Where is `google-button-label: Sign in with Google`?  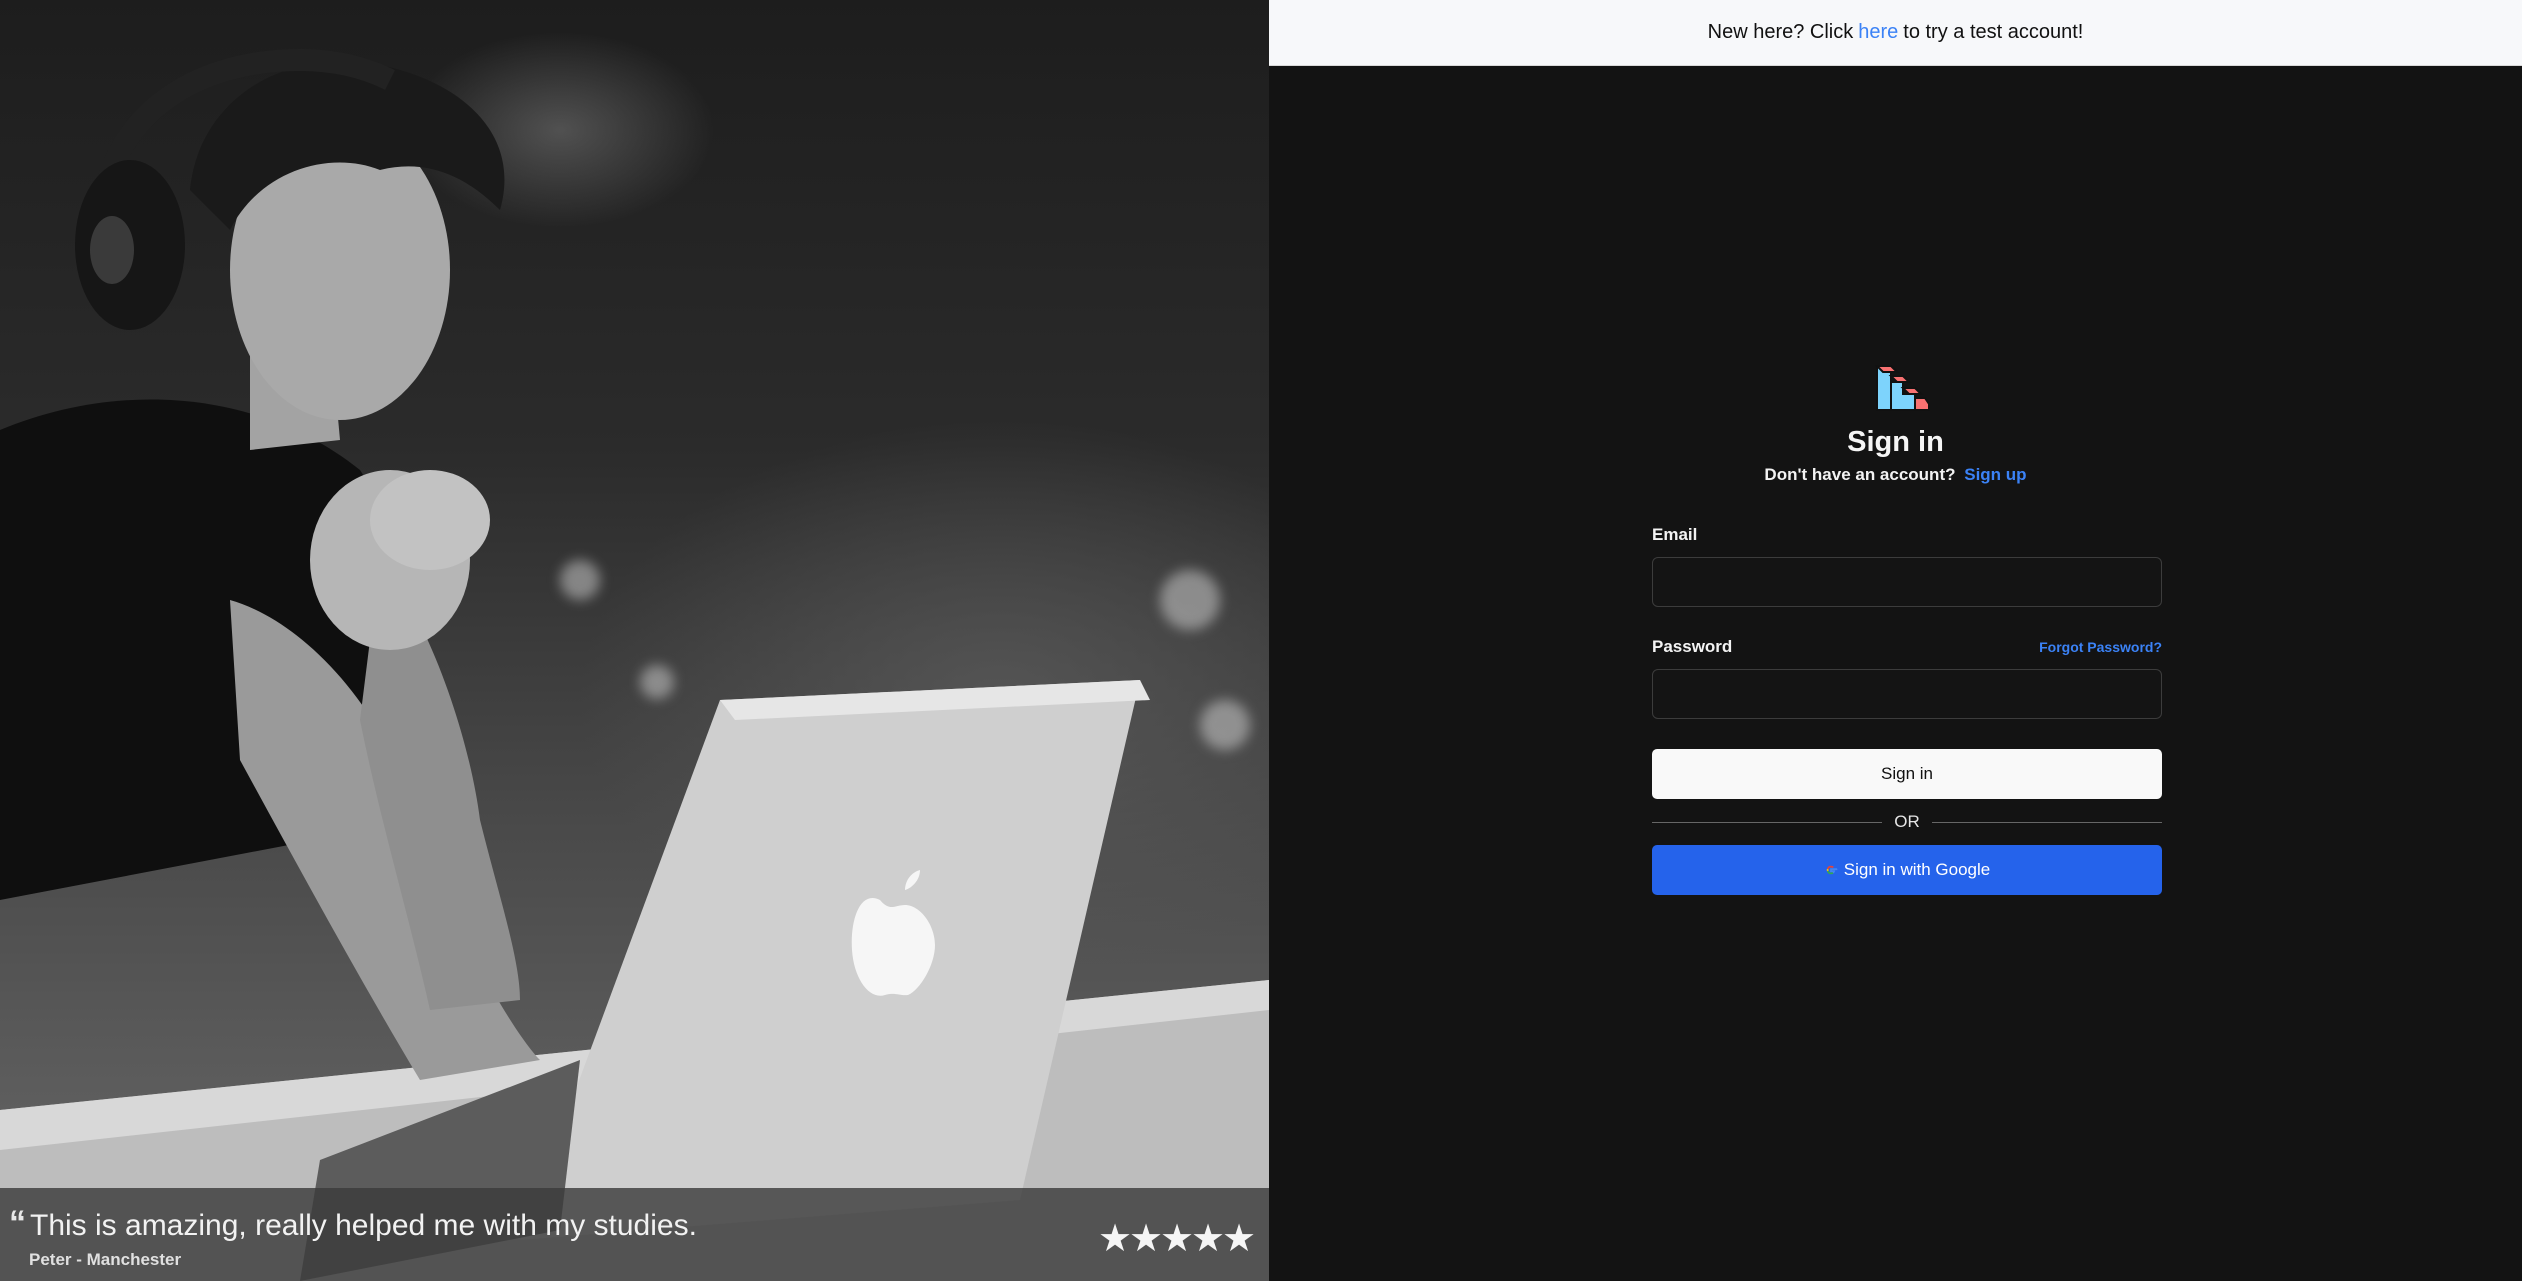 google-button-label: Sign in with Google is located at coordinates (1917, 869).